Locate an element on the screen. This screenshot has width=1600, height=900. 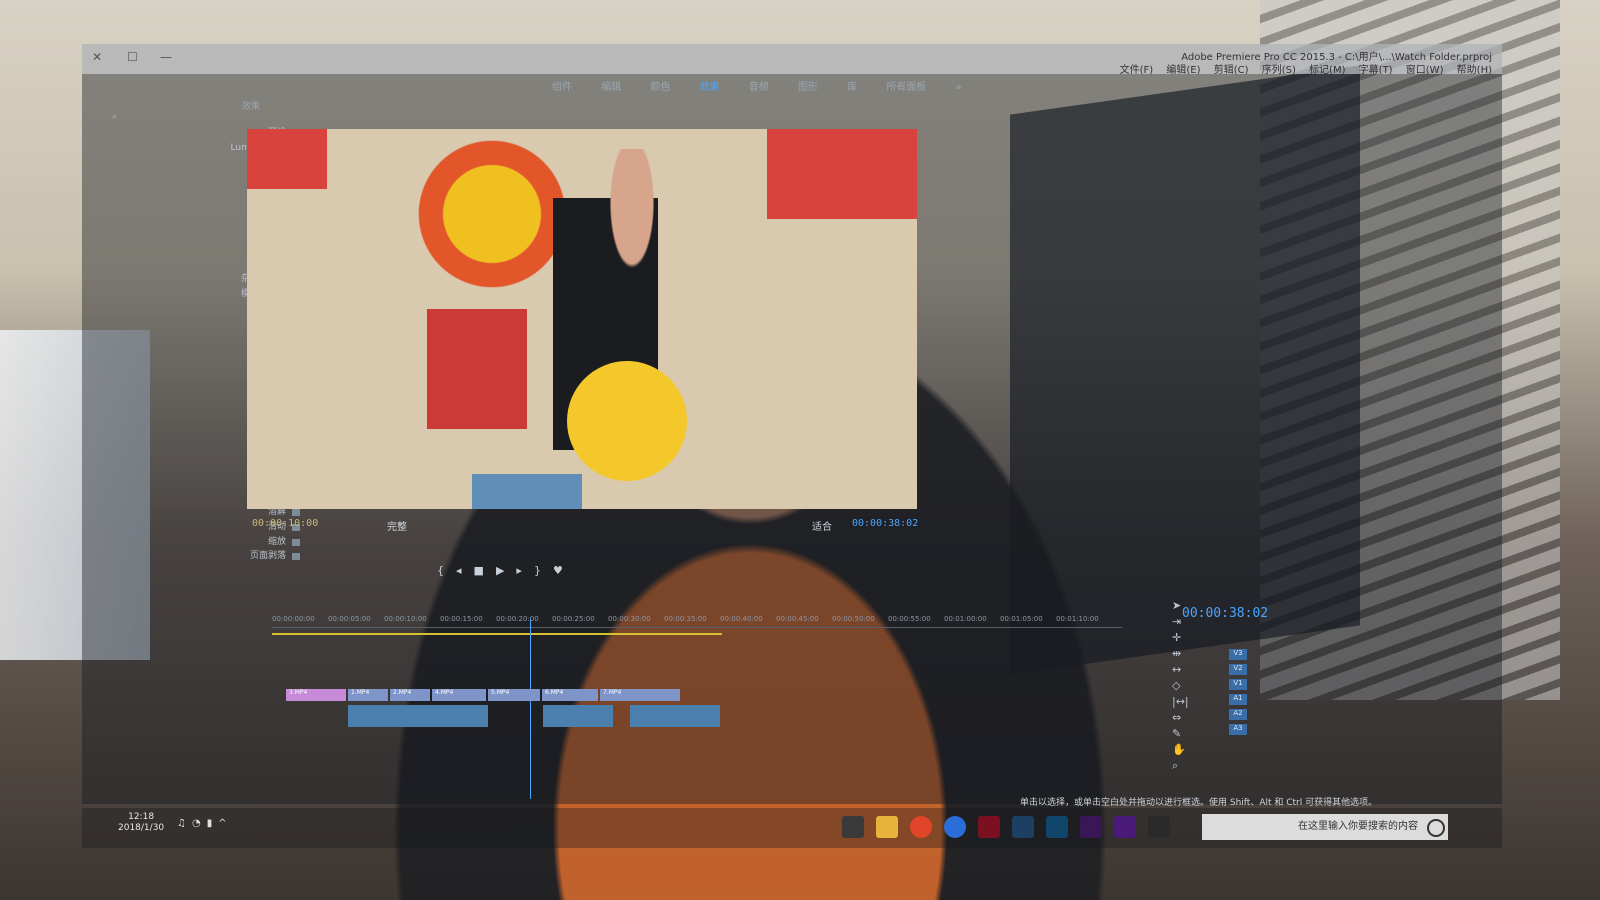
workspace-tab-effects: 效果 is located at coordinates (710, 87).